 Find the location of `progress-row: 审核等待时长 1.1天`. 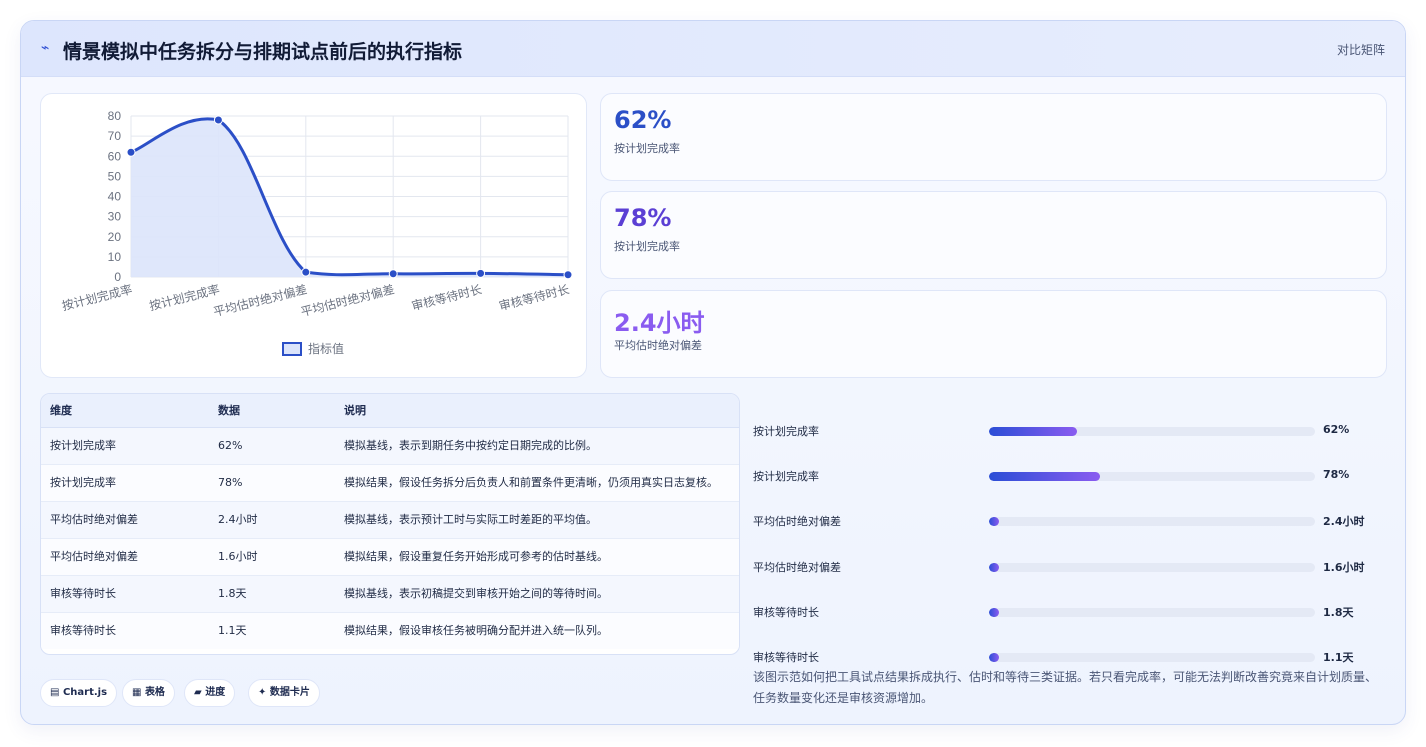

progress-row: 审核等待时长 1.1天 is located at coordinates (1073, 657).